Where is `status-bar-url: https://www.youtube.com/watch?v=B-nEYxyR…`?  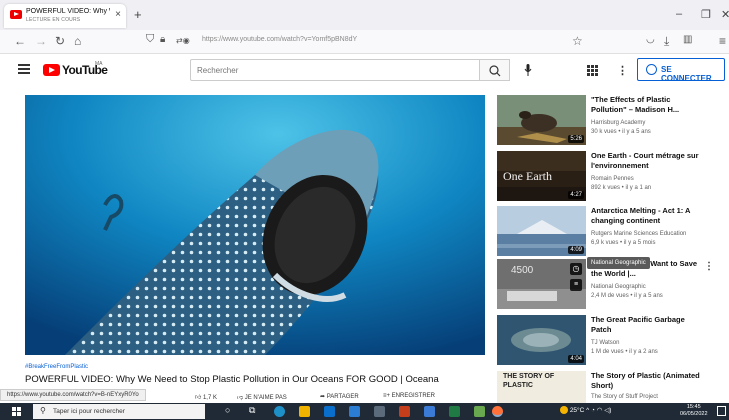
status-bar-url: https://www.youtube.com/watch?v=B-nEYxyR… is located at coordinates (73, 395).